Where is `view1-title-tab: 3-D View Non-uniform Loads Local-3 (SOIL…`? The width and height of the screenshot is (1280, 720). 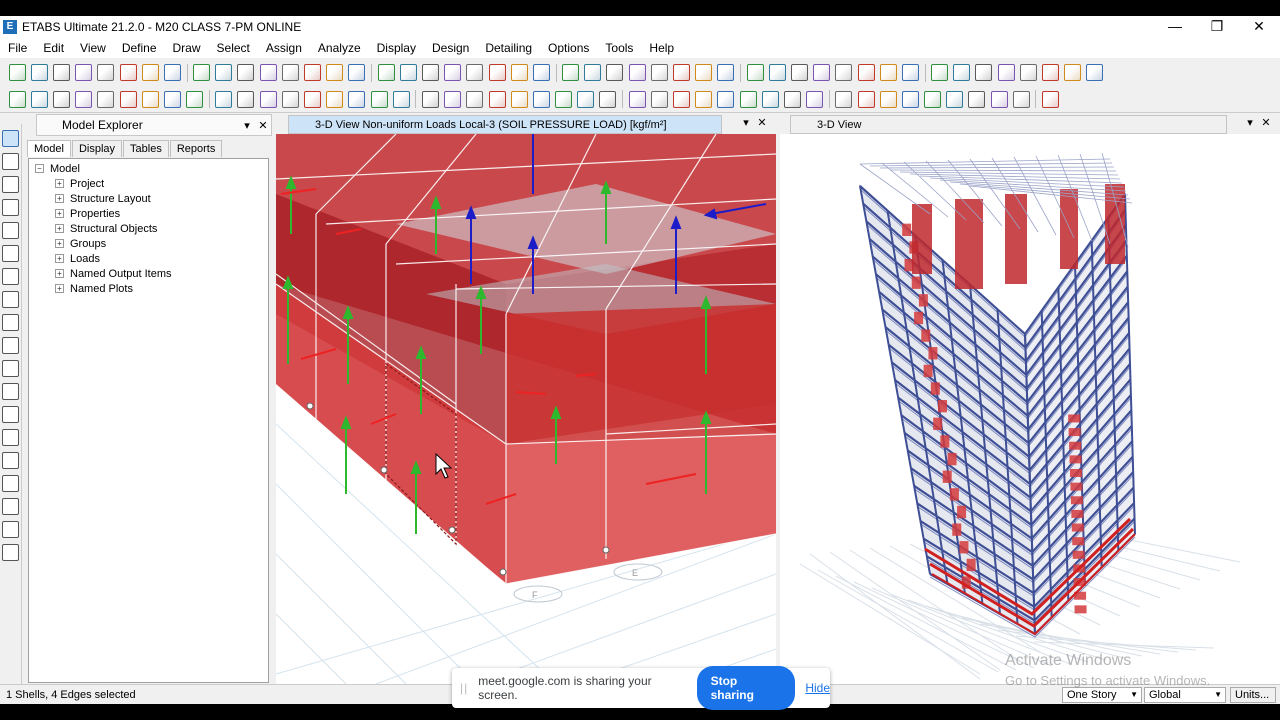
view1-title-tab: 3-D View Non-uniform Loads Local-3 (SOIL… is located at coordinates (505, 124).